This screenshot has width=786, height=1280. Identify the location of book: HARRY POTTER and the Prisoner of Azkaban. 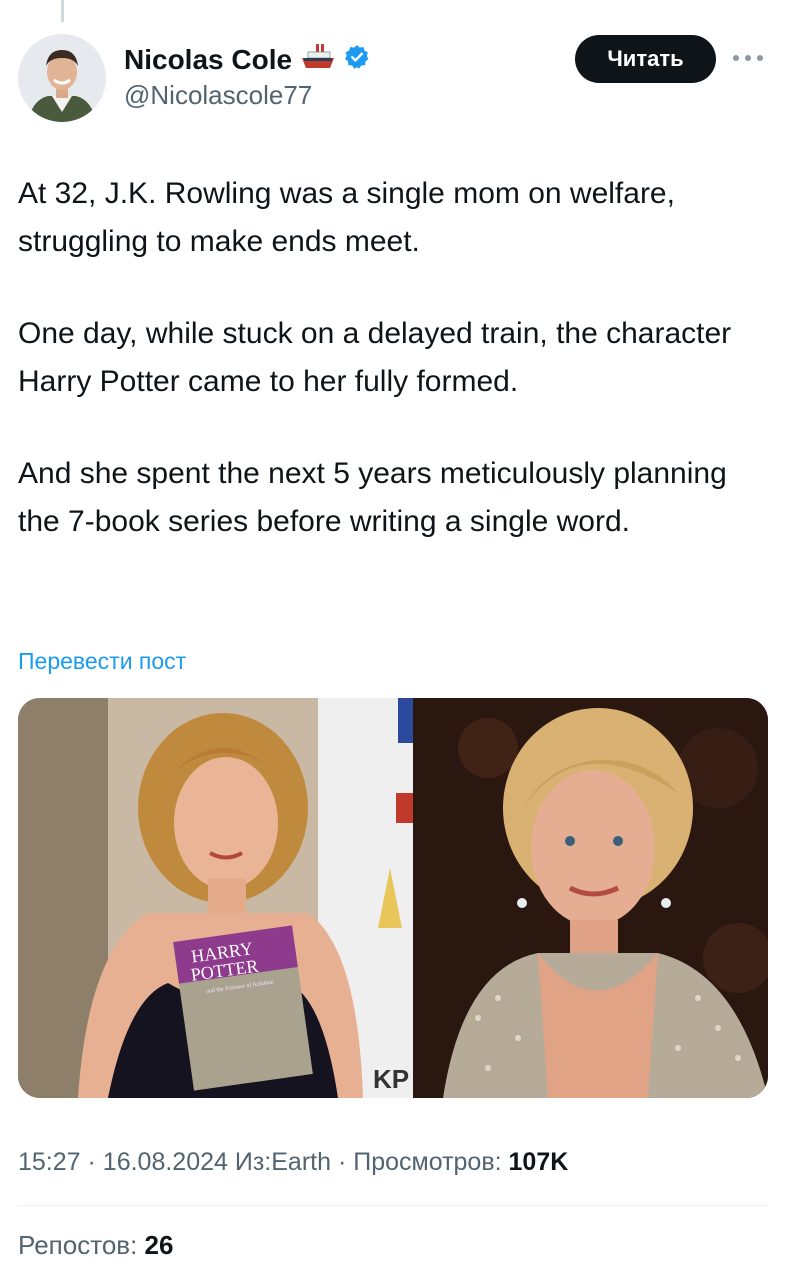
(243, 1008).